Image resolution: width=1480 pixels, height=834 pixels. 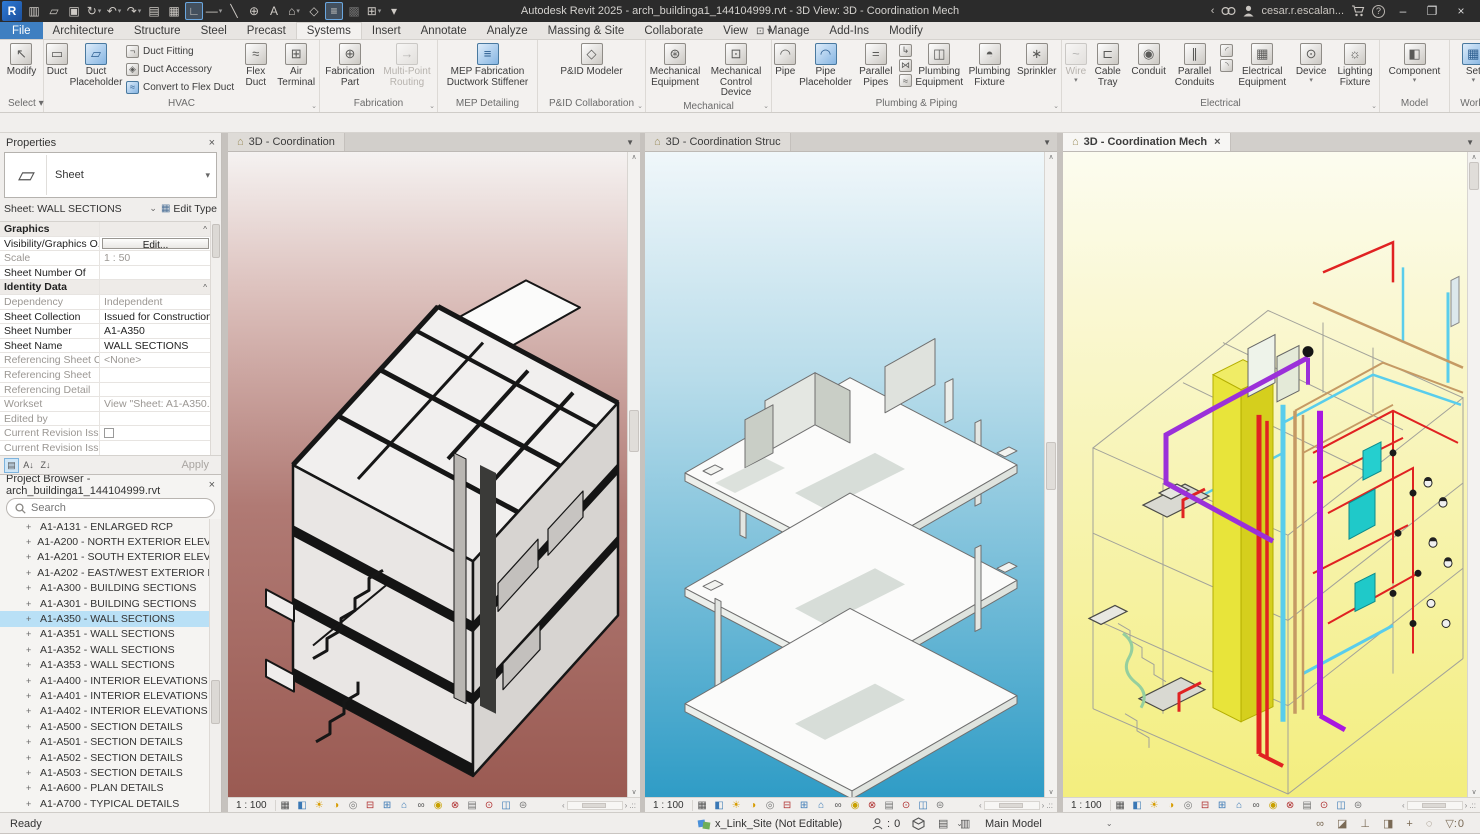 I want to click on property-row: Referencing Sheet, so click(x=110, y=375).